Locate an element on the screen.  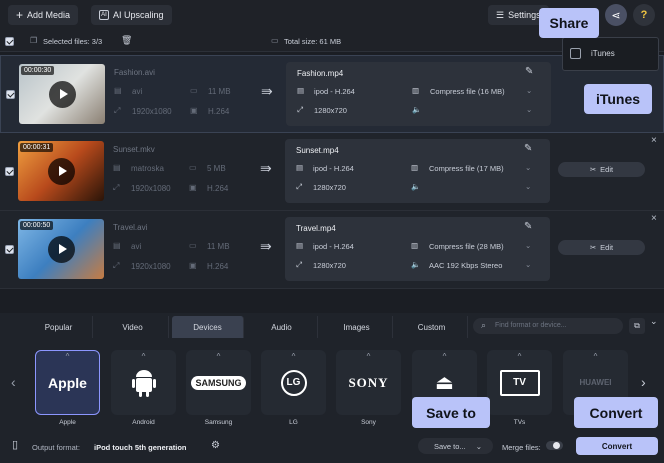
lg-logo: LG is located at coordinates (293, 382).